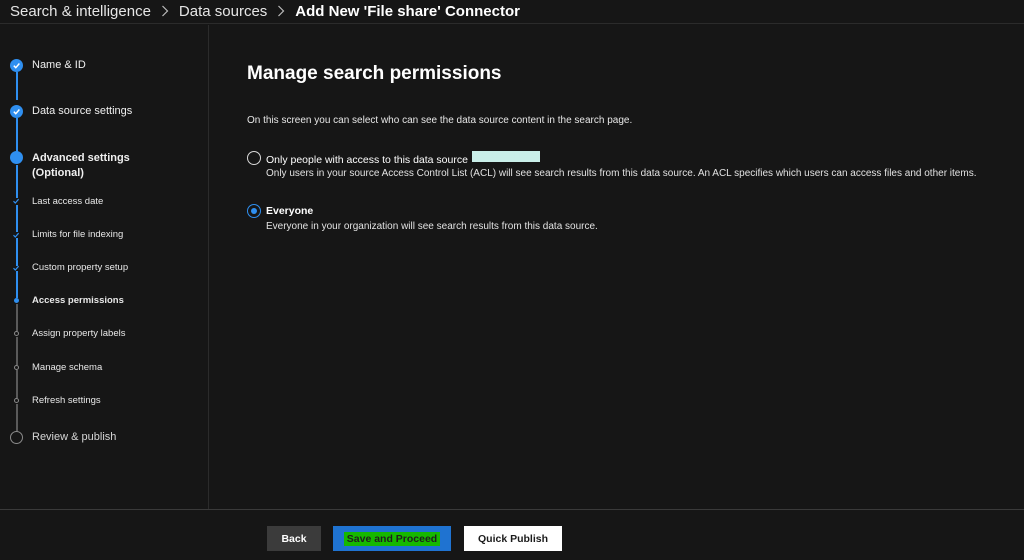  I want to click on nav-step-data-source-settings: Data source settings, so click(82, 111).